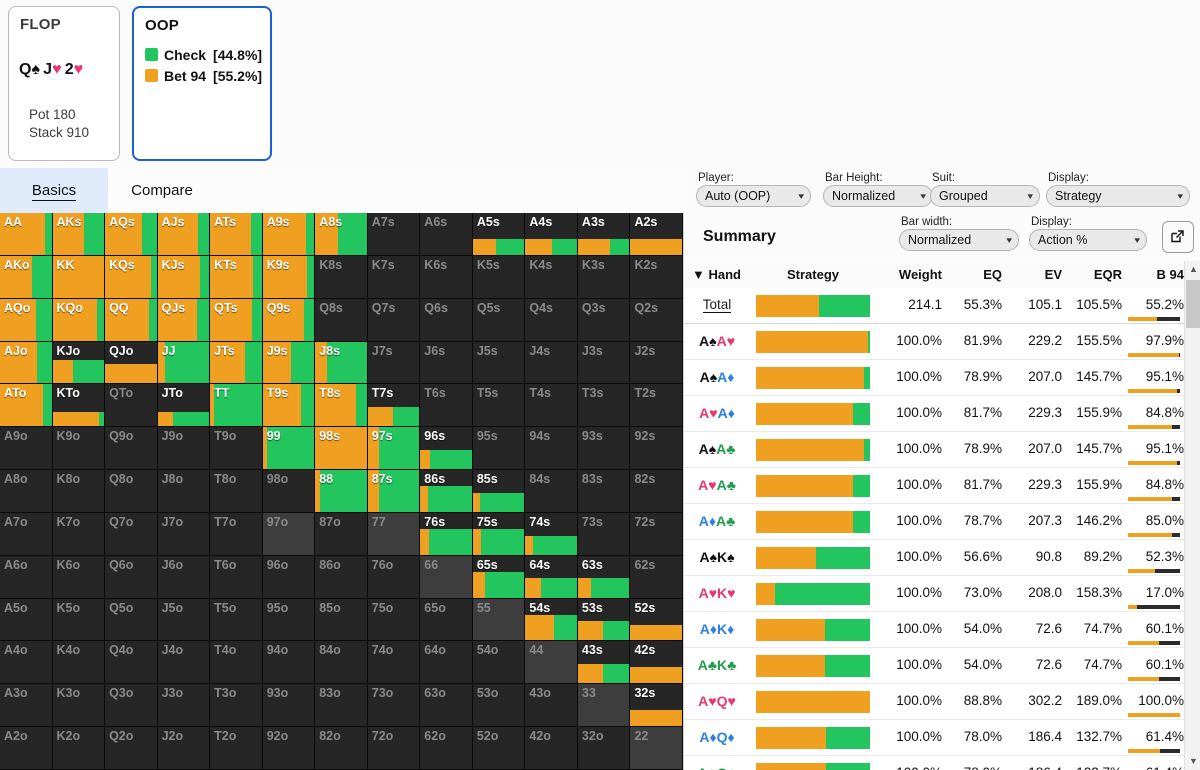  Describe the element at coordinates (499, 491) in the screenshot. I see `matrix-cell-85s: 85s` at that location.